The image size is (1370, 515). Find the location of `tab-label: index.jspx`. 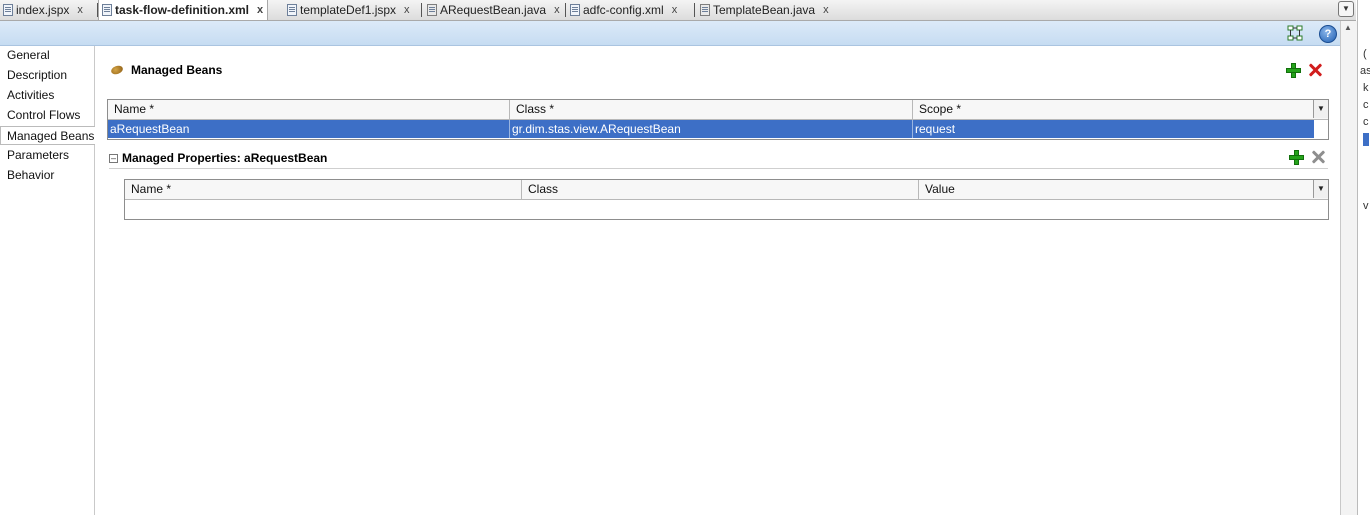

tab-label: index.jspx is located at coordinates (43, 9).